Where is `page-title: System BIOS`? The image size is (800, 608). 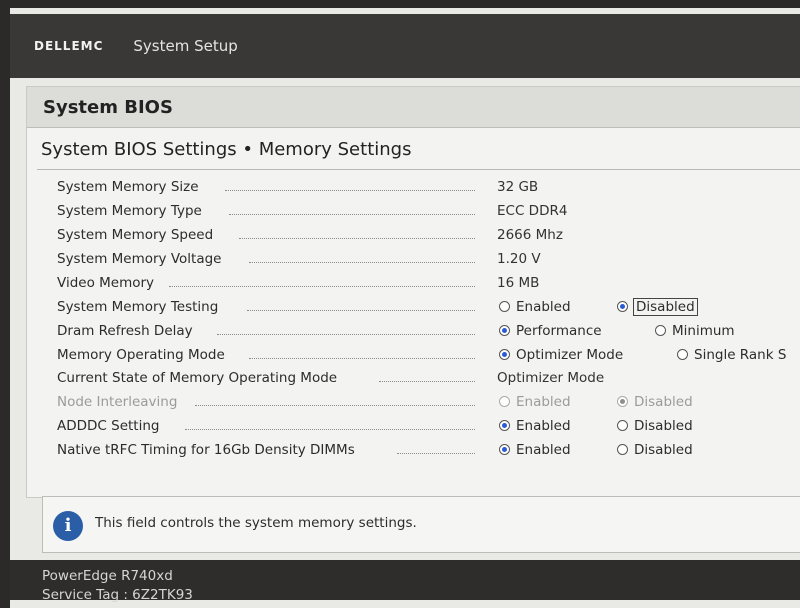 page-title: System BIOS is located at coordinates (108, 107).